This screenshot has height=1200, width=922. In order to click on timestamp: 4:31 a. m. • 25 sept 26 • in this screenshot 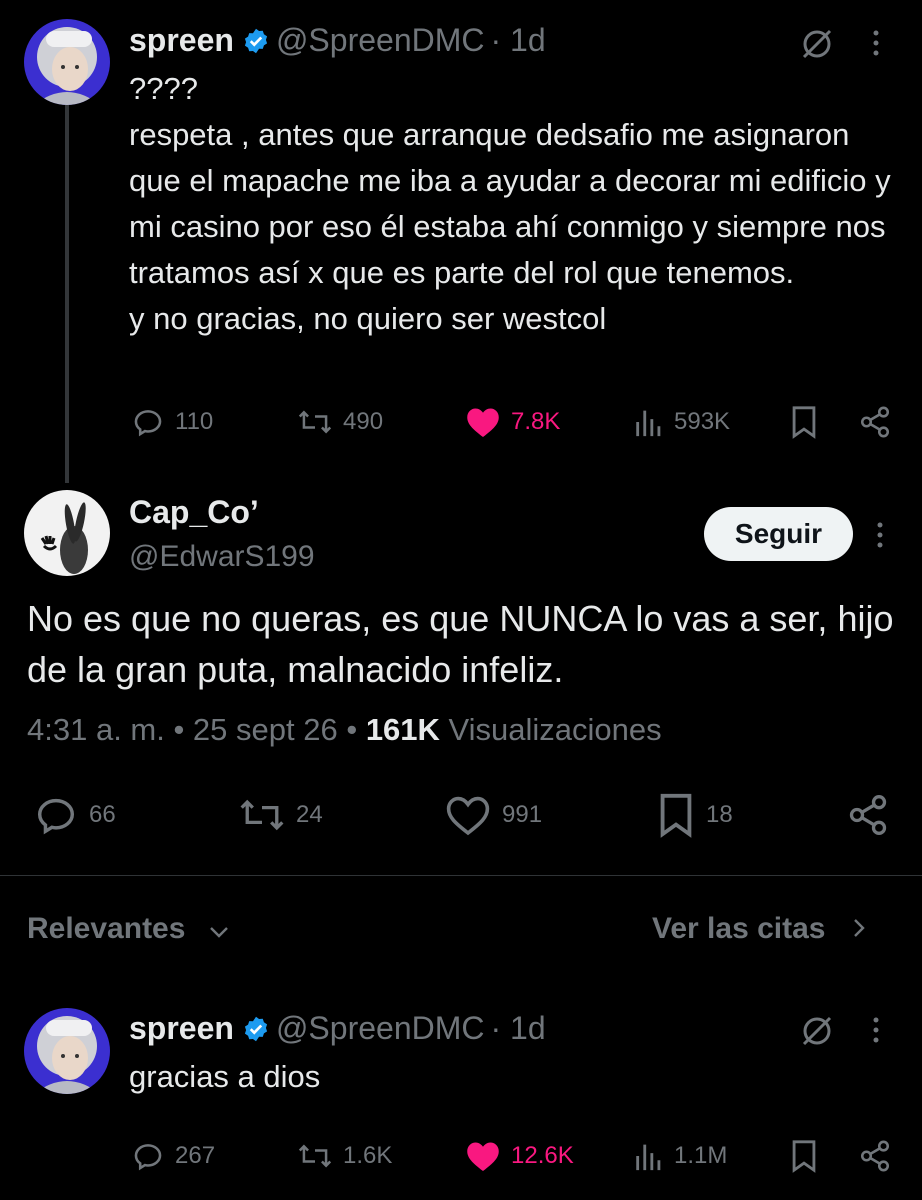, I will do `click(192, 729)`.